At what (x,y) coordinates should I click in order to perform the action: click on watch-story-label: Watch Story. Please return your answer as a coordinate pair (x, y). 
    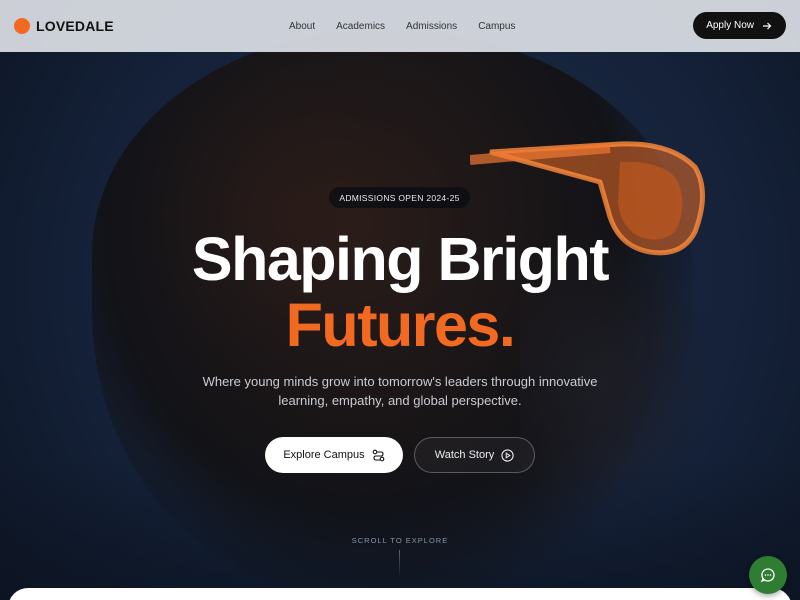
    Looking at the image, I should click on (464, 455).